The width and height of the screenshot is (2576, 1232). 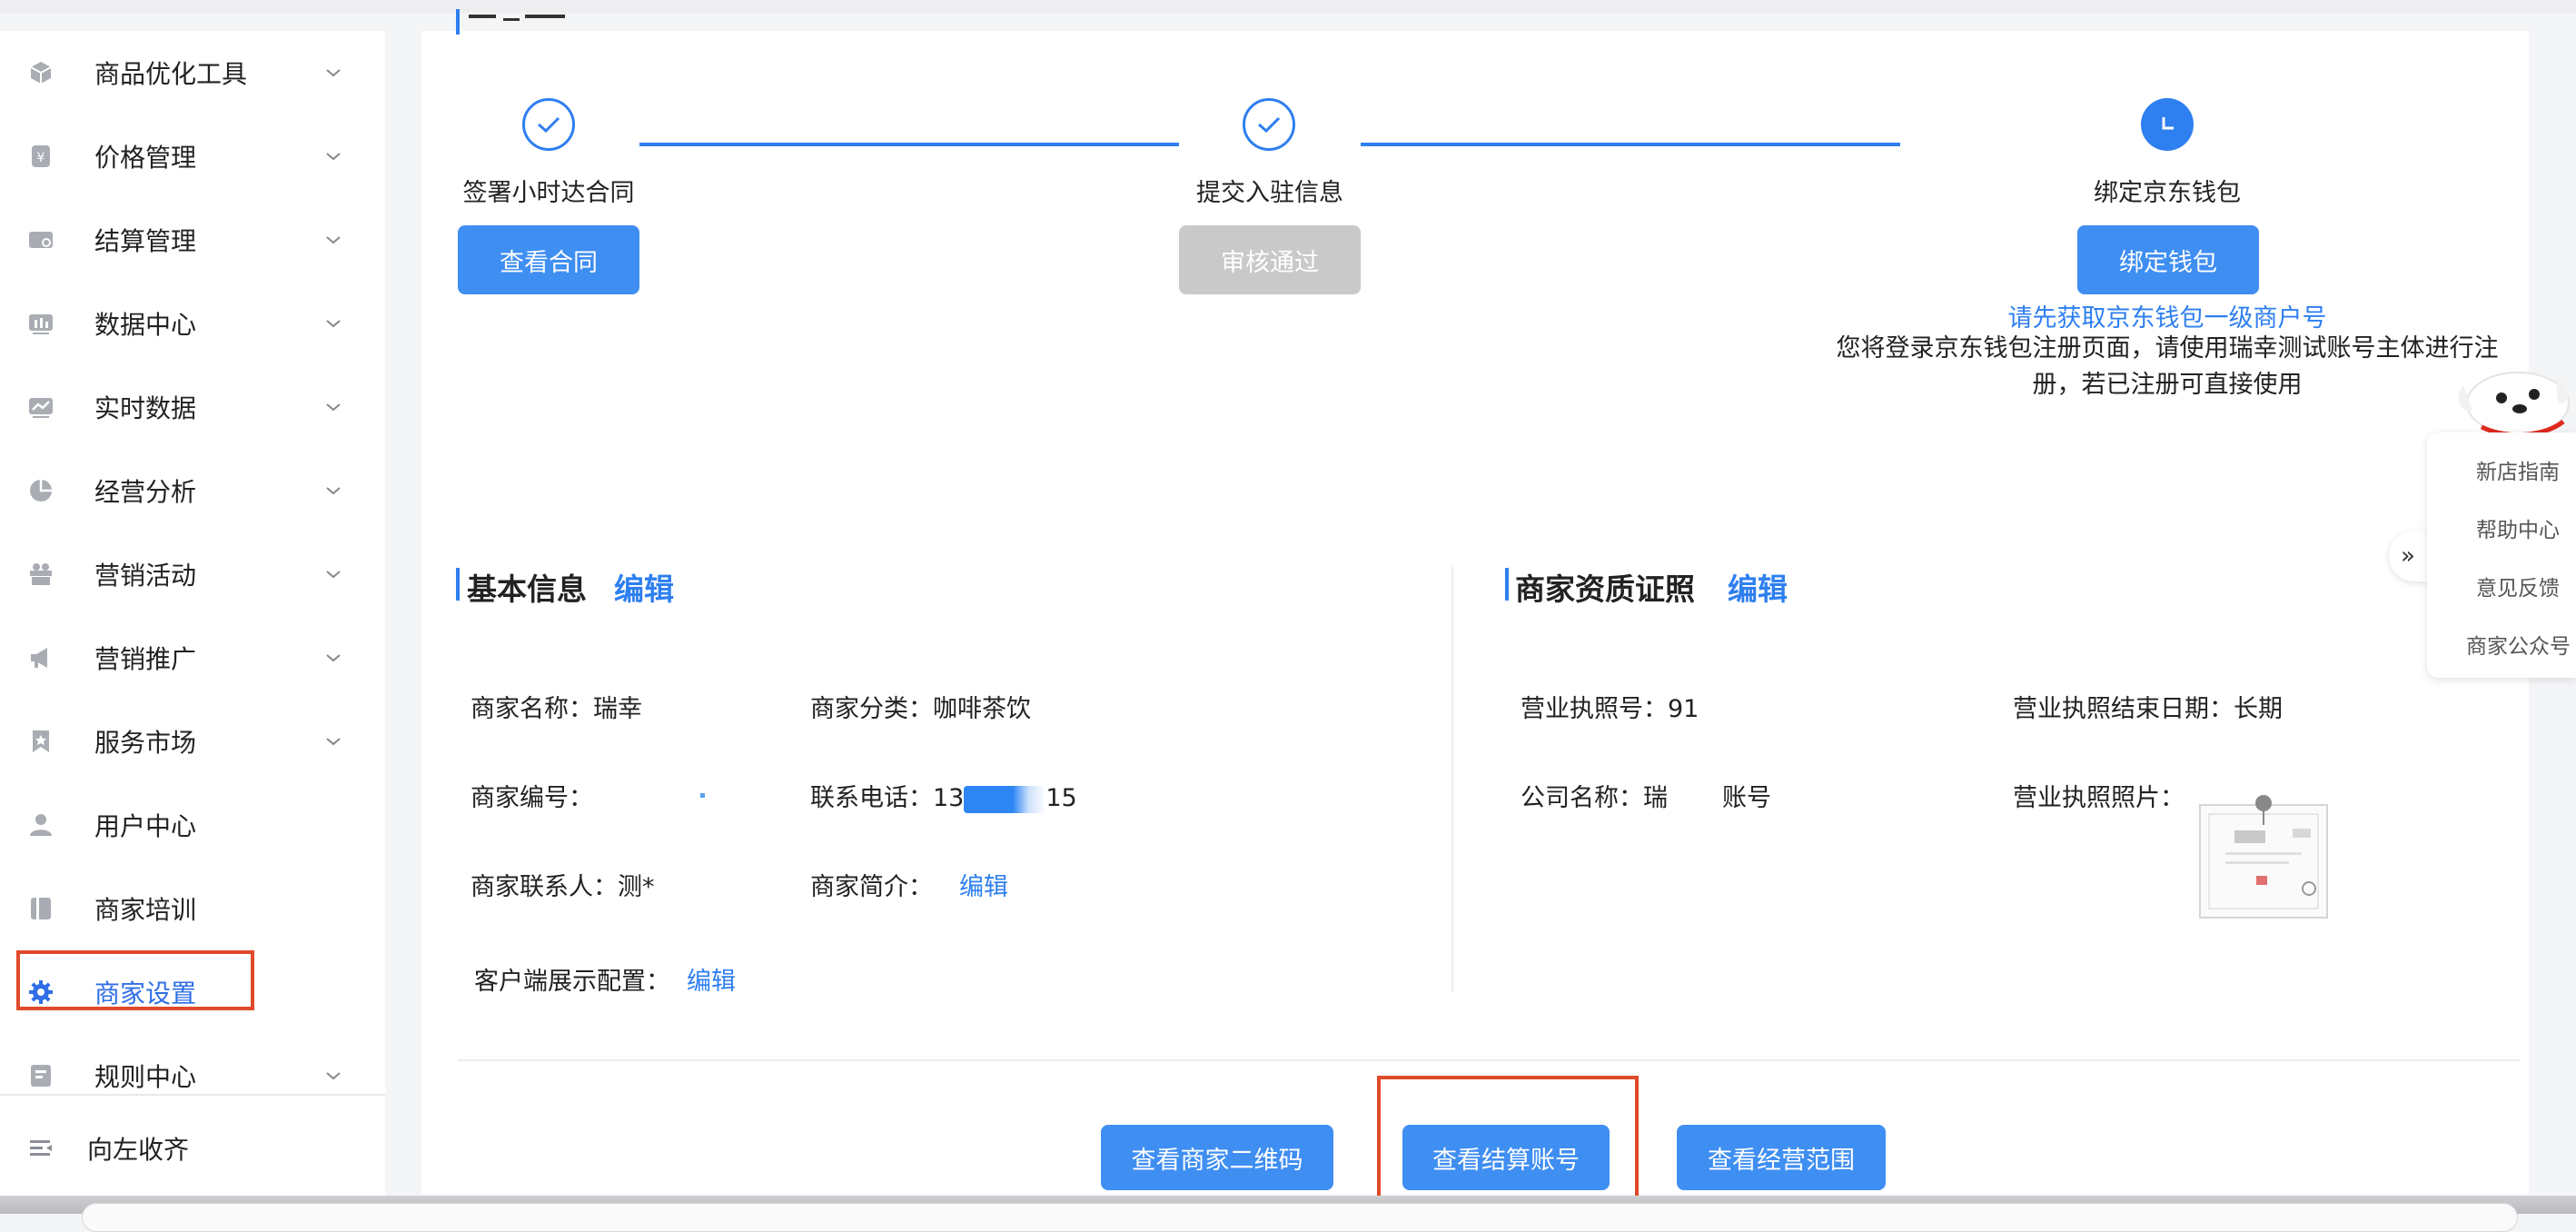 I want to click on feedback-link: 意见反馈, so click(x=2518, y=586).